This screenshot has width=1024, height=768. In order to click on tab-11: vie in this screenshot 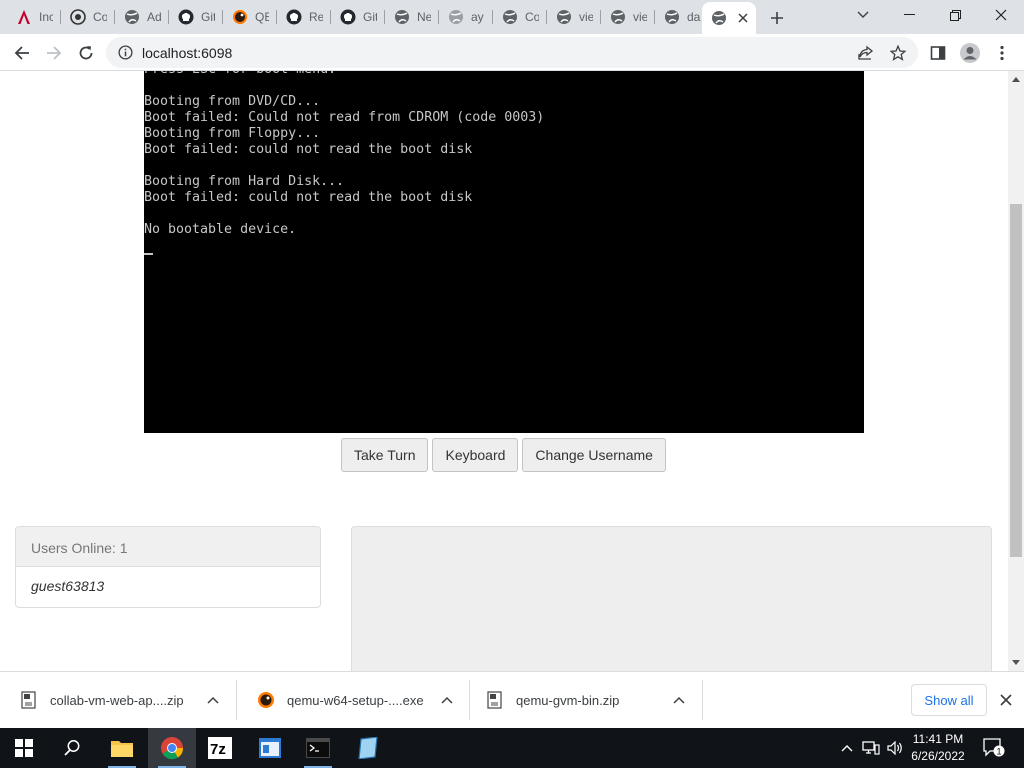, I will do `click(574, 17)`.